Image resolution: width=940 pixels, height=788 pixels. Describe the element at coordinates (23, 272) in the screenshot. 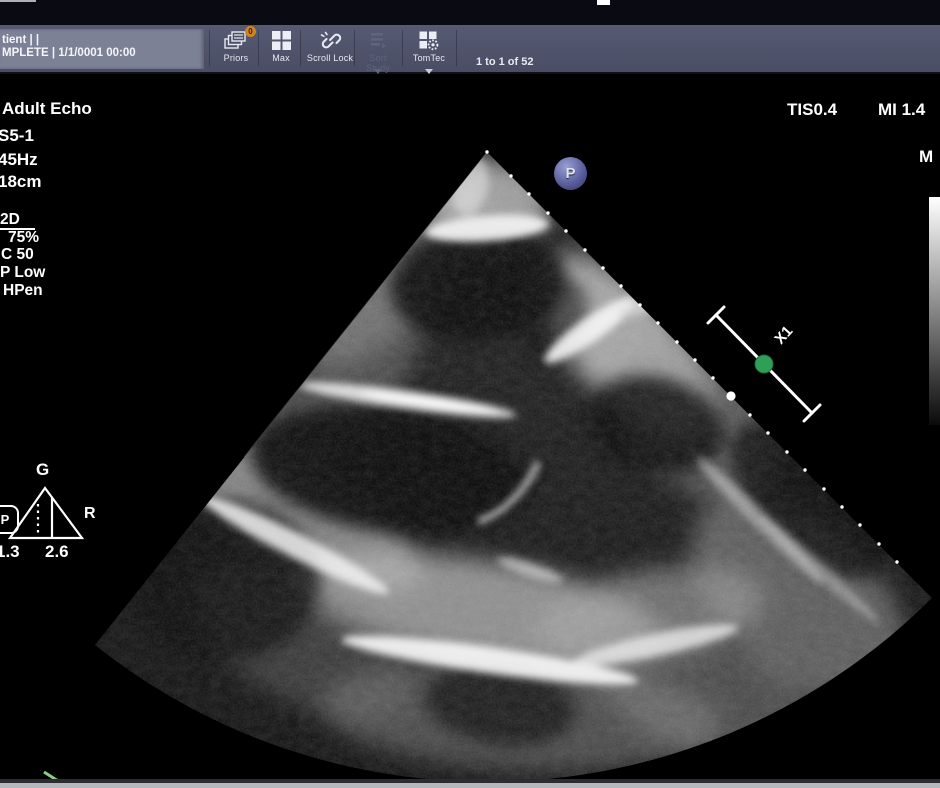

I see `power-value: P Low` at that location.